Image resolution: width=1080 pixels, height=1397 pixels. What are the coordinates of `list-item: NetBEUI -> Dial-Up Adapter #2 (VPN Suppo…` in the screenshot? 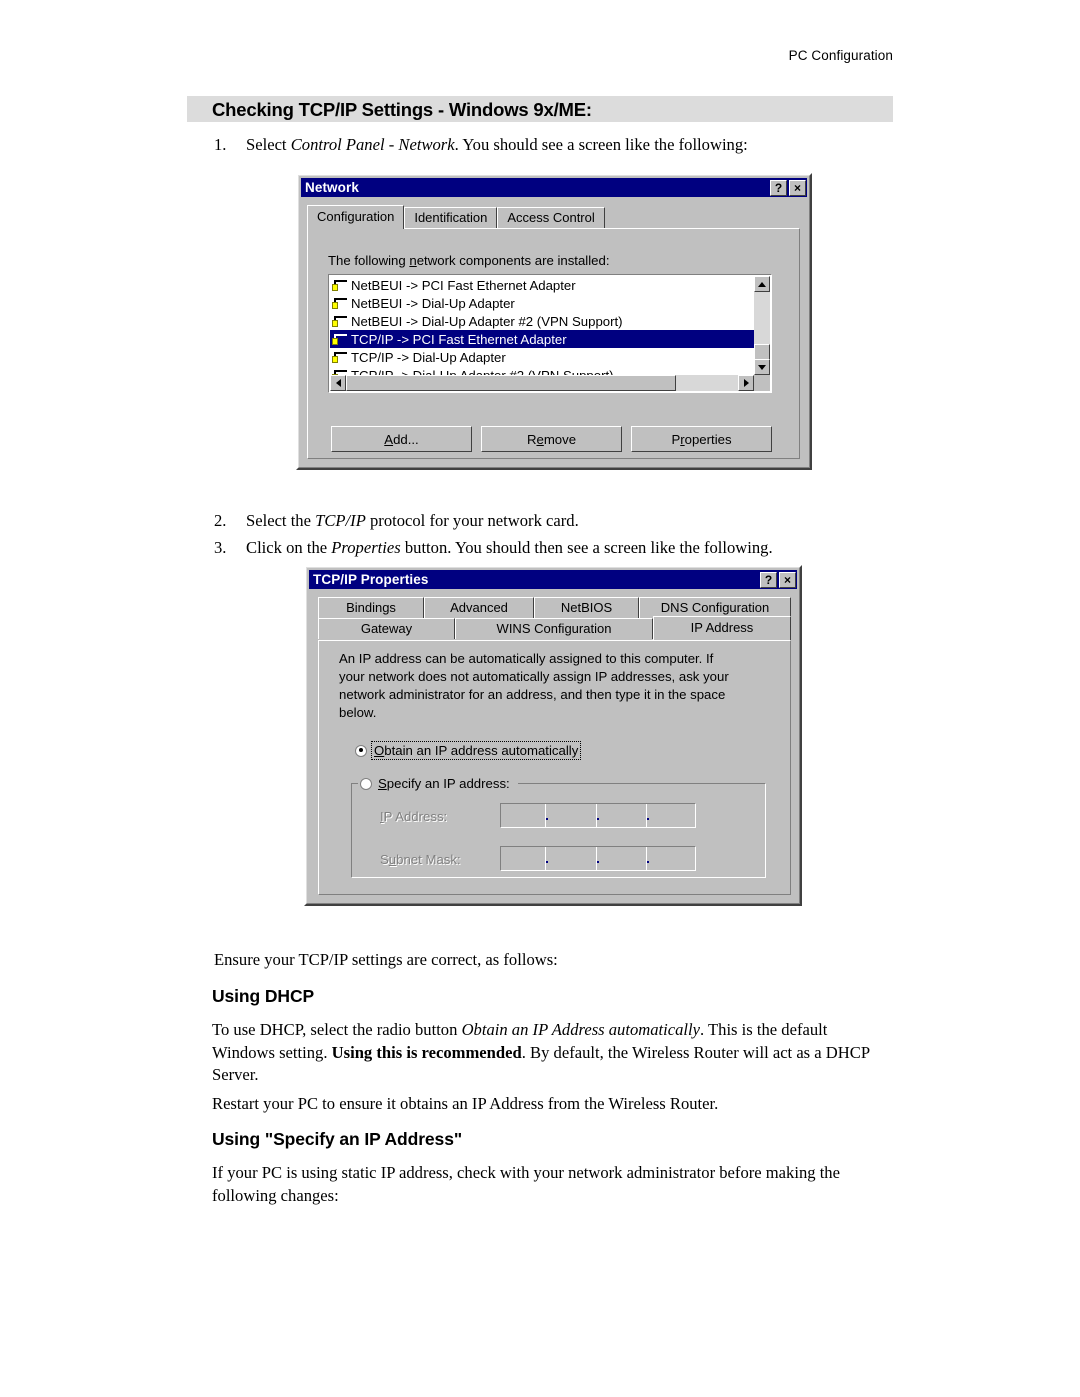 It's located at (542, 321).